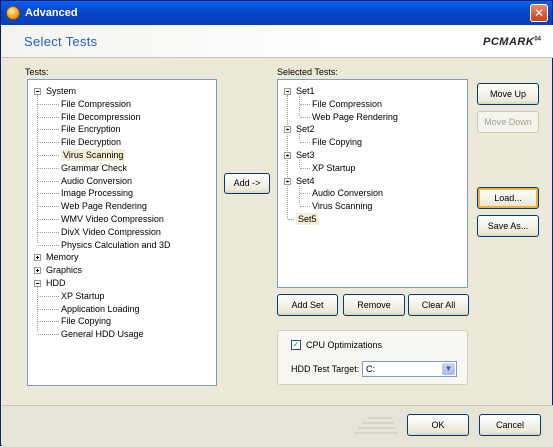 The width and height of the screenshot is (553, 447). What do you see at coordinates (101, 117) in the screenshot?
I see `tree-item: File Decompression` at bounding box center [101, 117].